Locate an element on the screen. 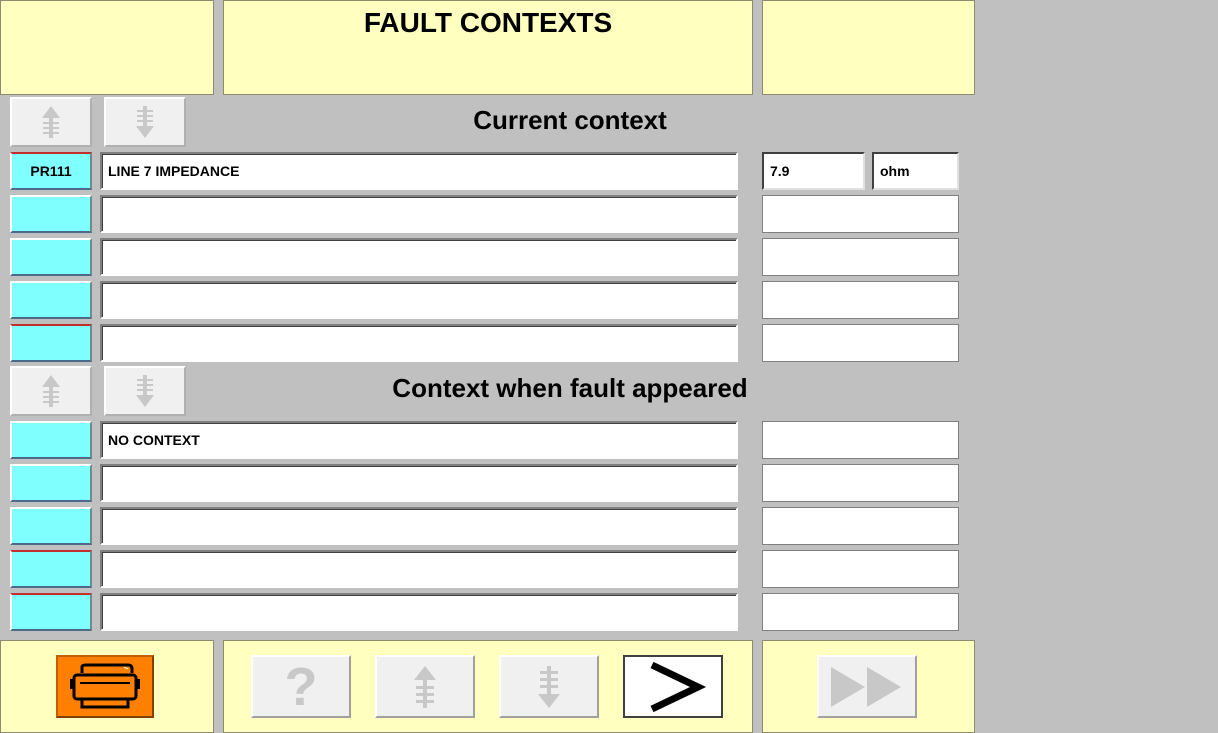 This screenshot has height=733, width=1218. fault-scroll-up-button is located at coordinates (51, 391).